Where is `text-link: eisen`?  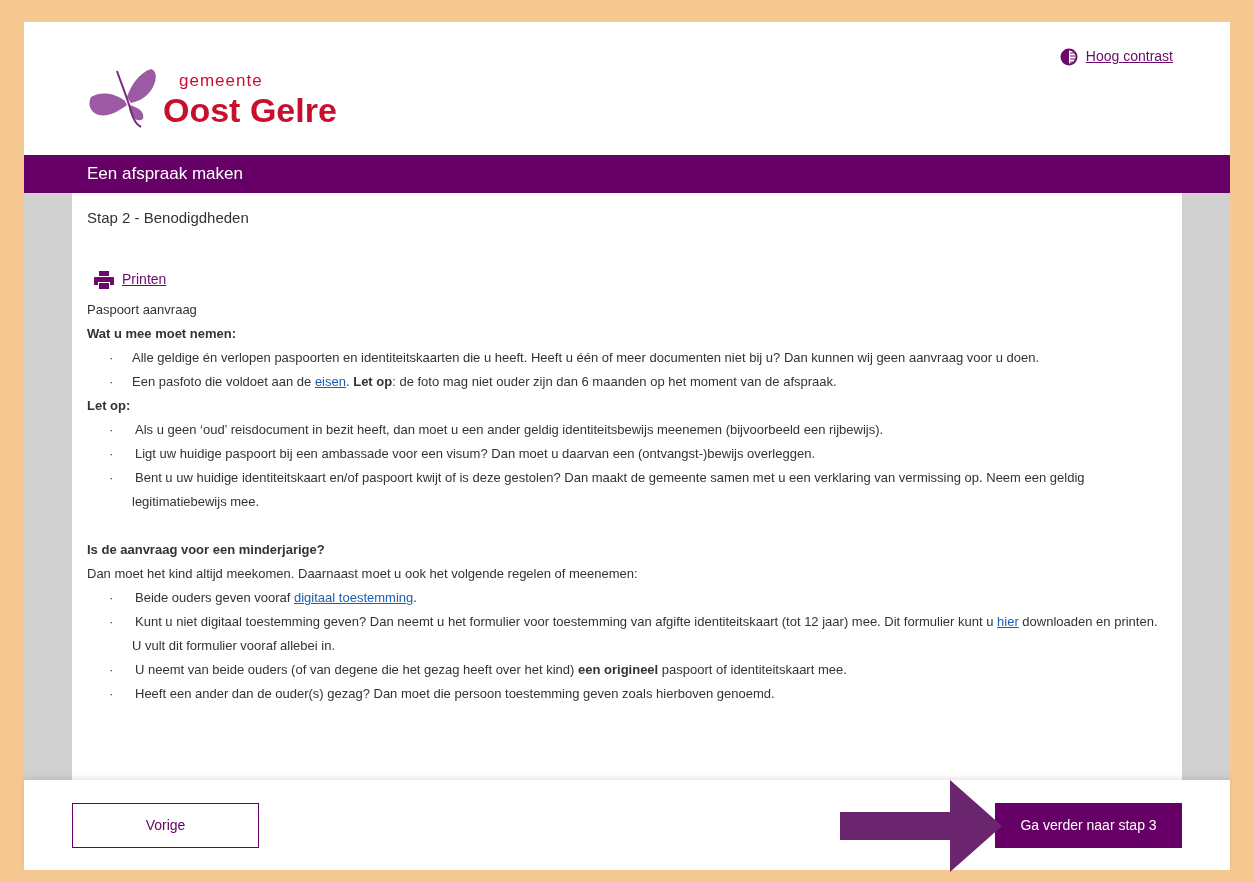 text-link: eisen is located at coordinates (330, 381).